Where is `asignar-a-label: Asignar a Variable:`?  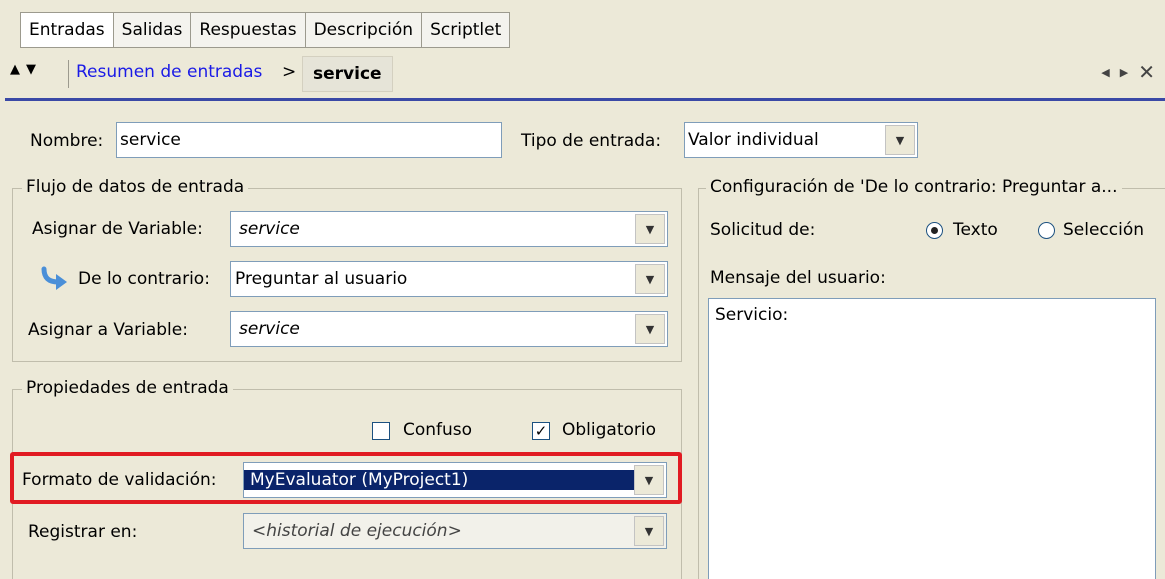
asignar-a-label: Asignar a Variable: is located at coordinates (108, 330).